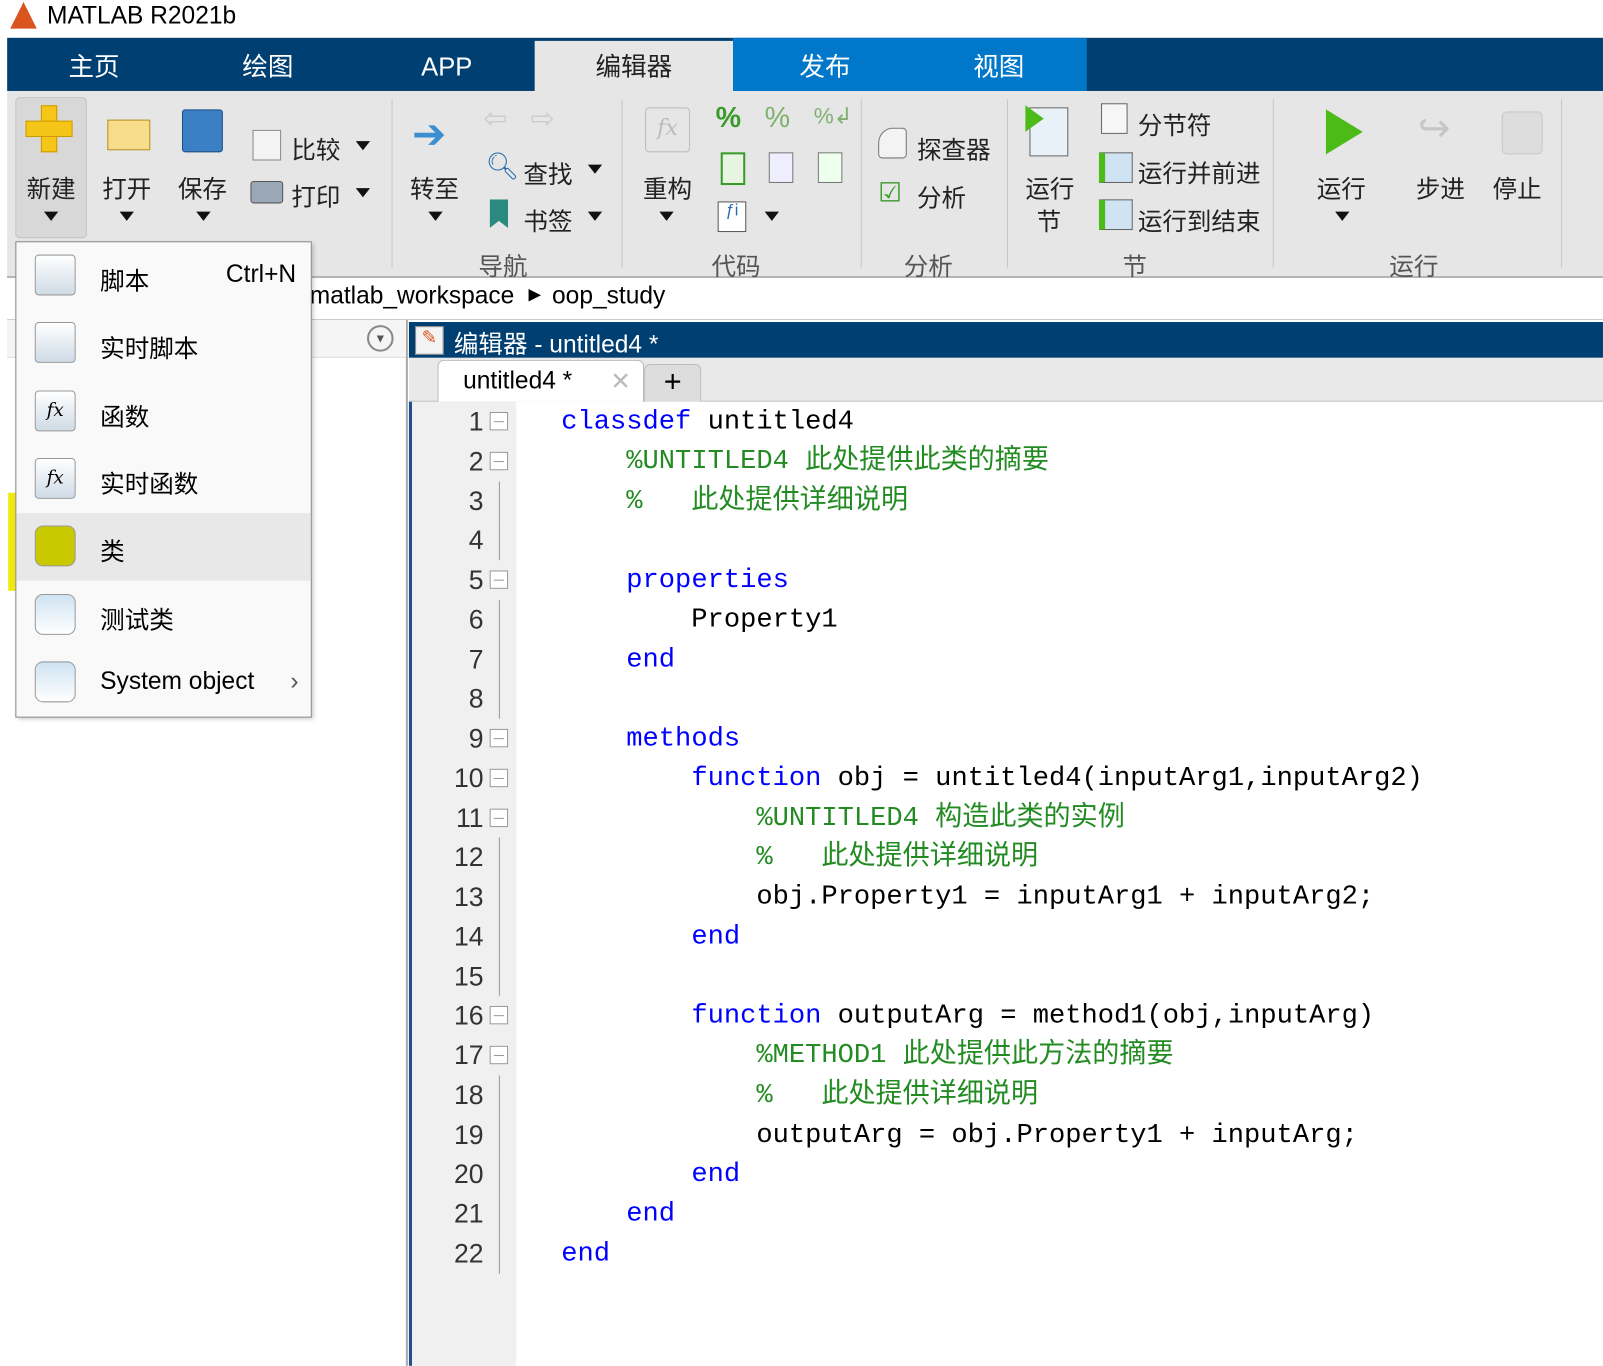 The width and height of the screenshot is (1603, 1366). What do you see at coordinates (315, 148) in the screenshot?
I see `compare-button: 比较` at bounding box center [315, 148].